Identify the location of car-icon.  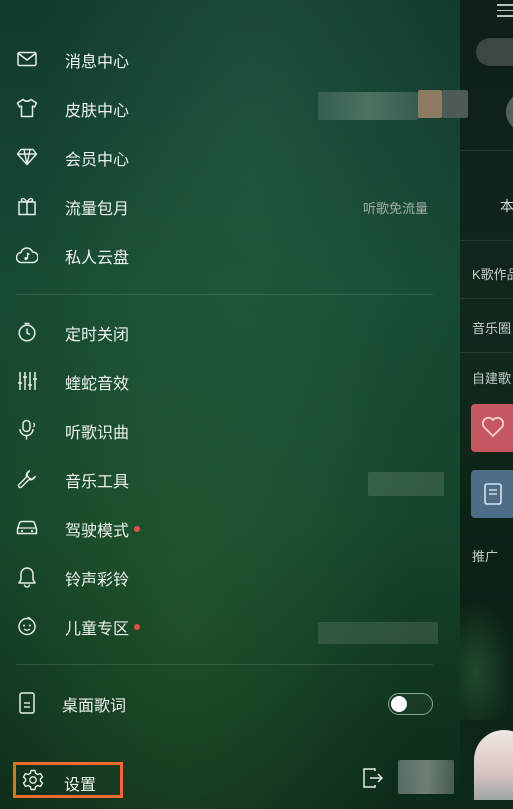
(27, 528).